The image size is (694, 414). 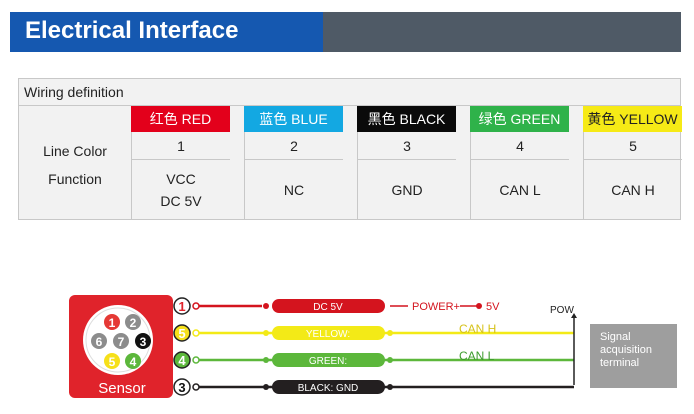 I want to click on sensor-label: Sensor, so click(x=122, y=388).